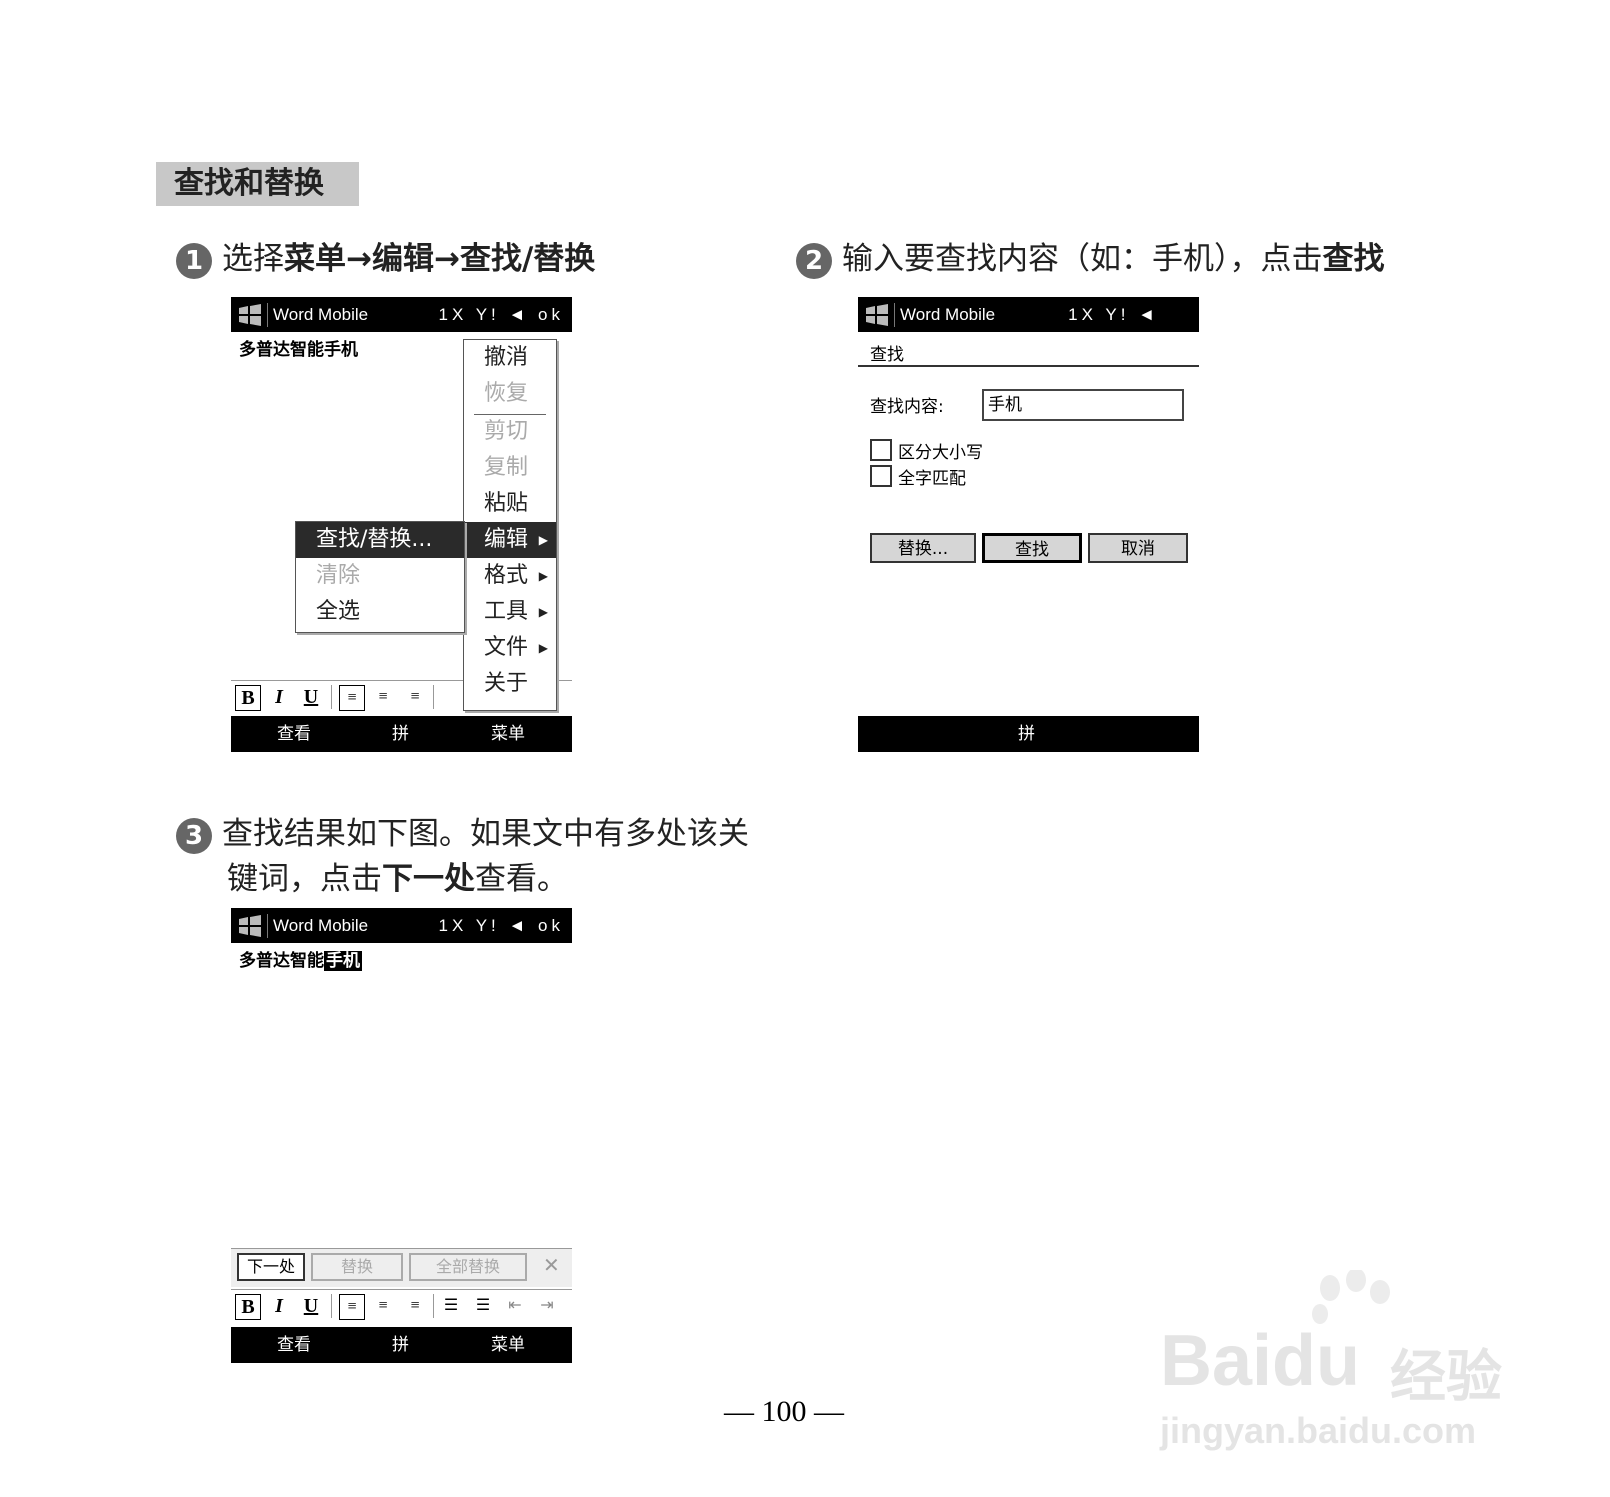 The image size is (1610, 1497). Describe the element at coordinates (510, 468) in the screenshot. I see `menu-item-copy: 复制` at that location.